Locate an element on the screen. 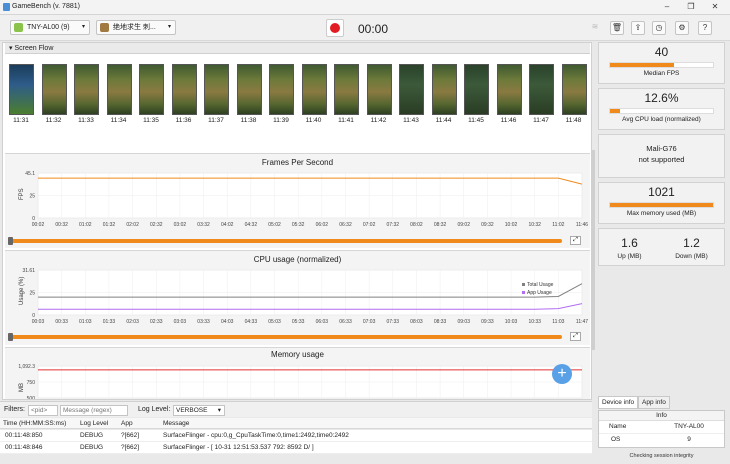 The image size is (730, 464). x-tick-label: 03:33 is located at coordinates (203, 322).